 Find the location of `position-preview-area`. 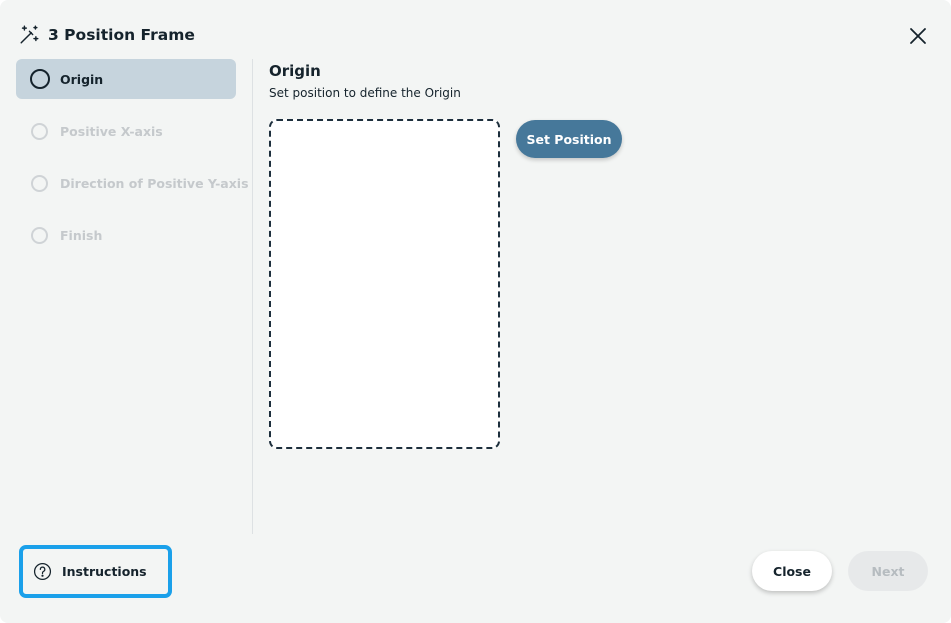

position-preview-area is located at coordinates (384, 284).